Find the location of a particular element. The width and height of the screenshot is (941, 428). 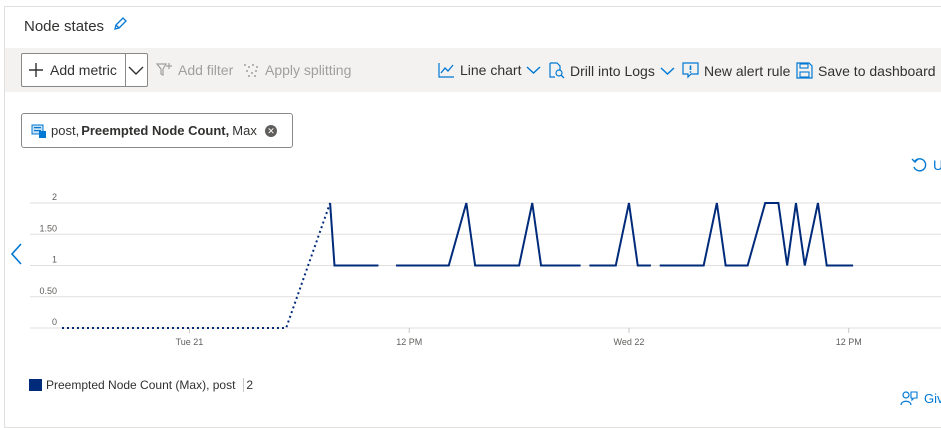

x-tick-label: Wed 22 is located at coordinates (629, 342).